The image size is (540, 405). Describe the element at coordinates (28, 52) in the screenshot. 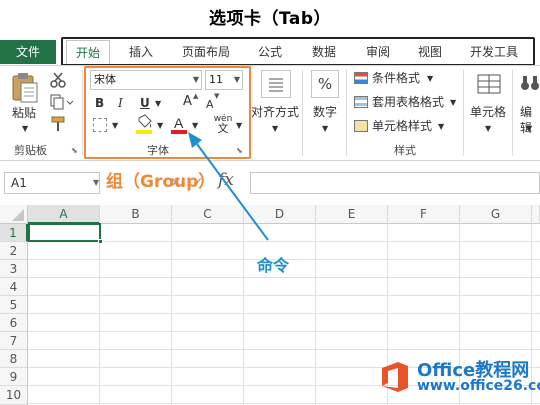

I see `tab-file: 文件` at that location.